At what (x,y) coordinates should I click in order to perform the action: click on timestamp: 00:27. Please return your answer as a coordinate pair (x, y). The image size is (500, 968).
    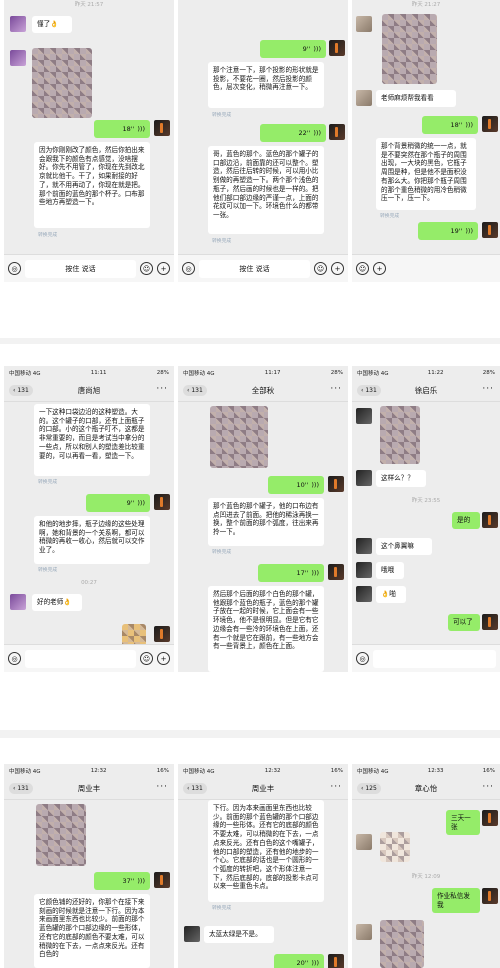
    Looking at the image, I should click on (89, 583).